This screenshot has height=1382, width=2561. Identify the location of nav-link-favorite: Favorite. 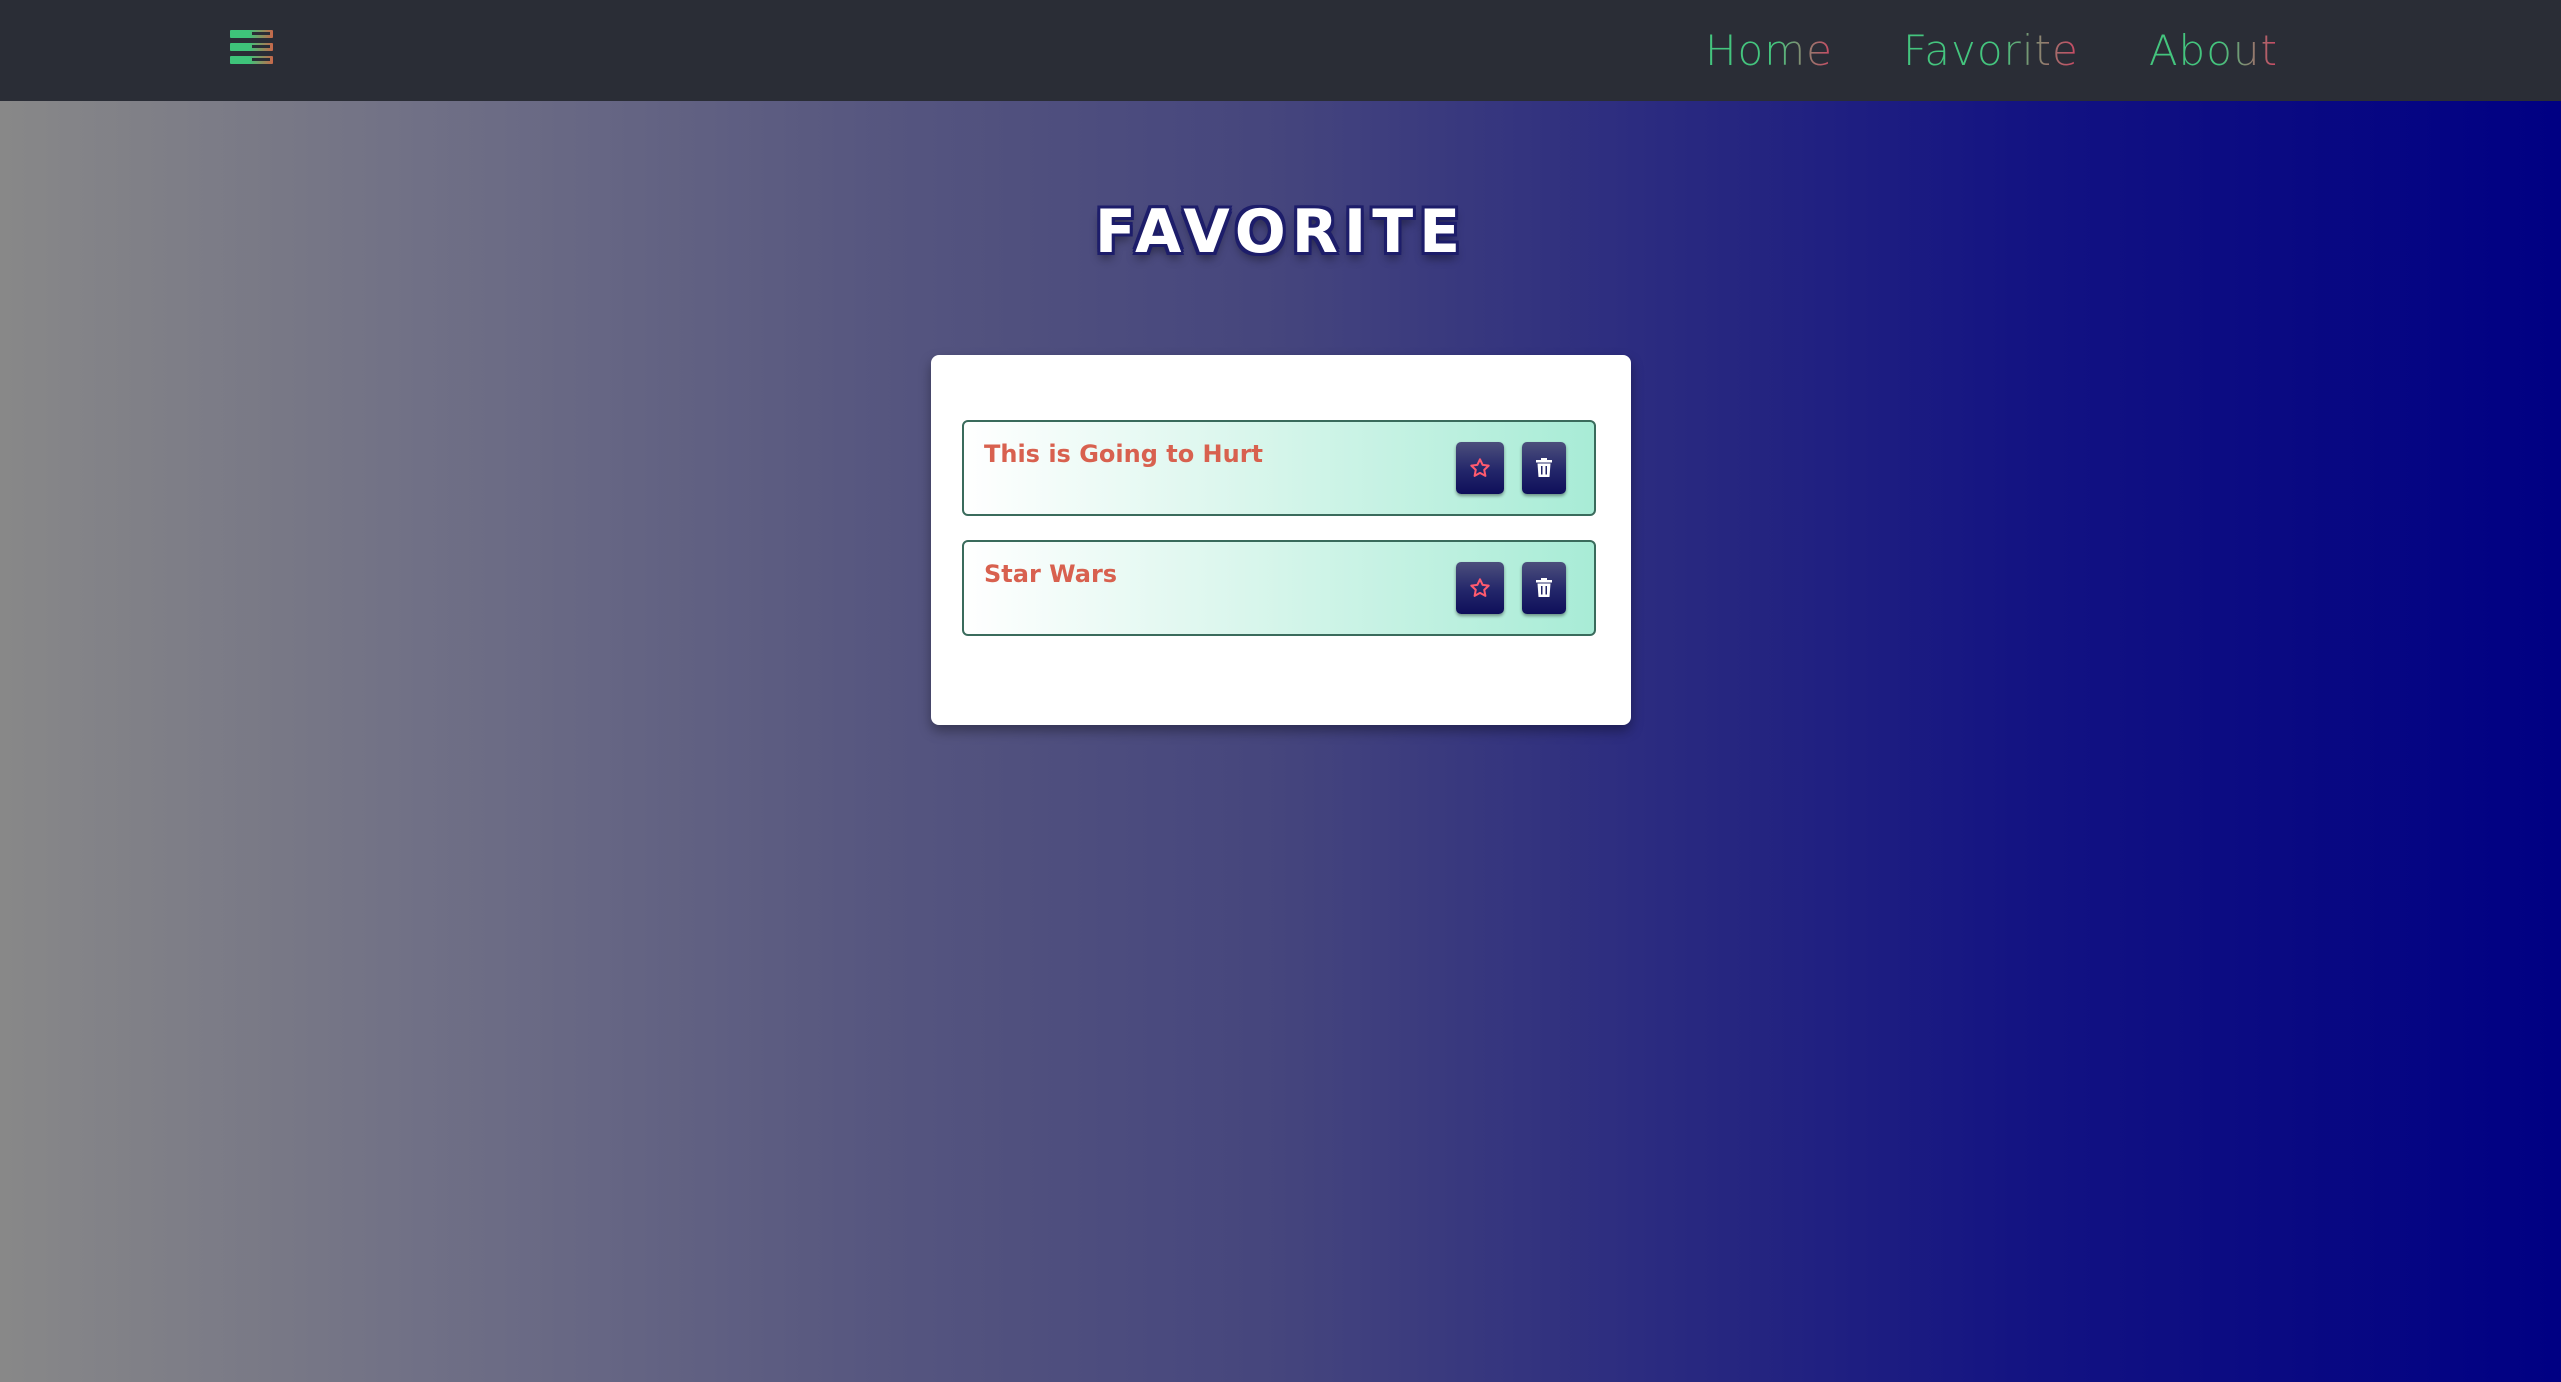
(1991, 50).